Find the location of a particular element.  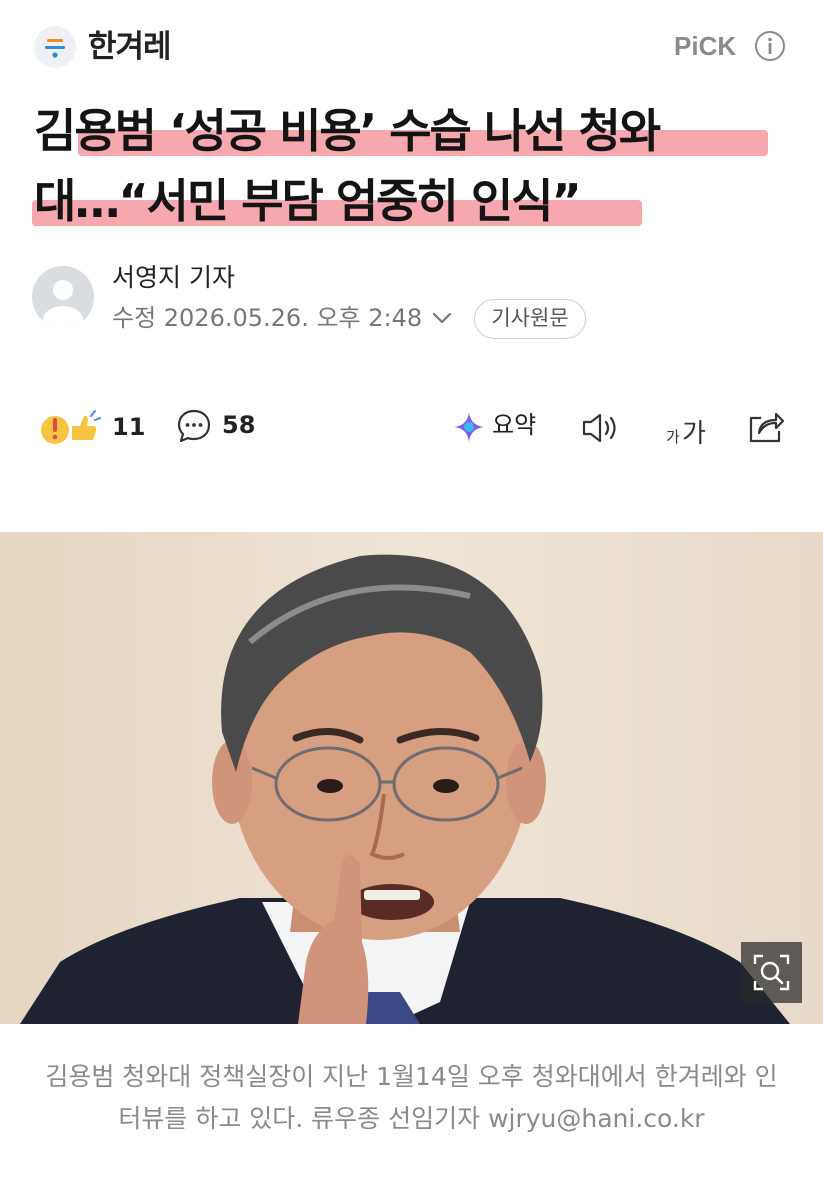

press-logo is located at coordinates (55, 47).